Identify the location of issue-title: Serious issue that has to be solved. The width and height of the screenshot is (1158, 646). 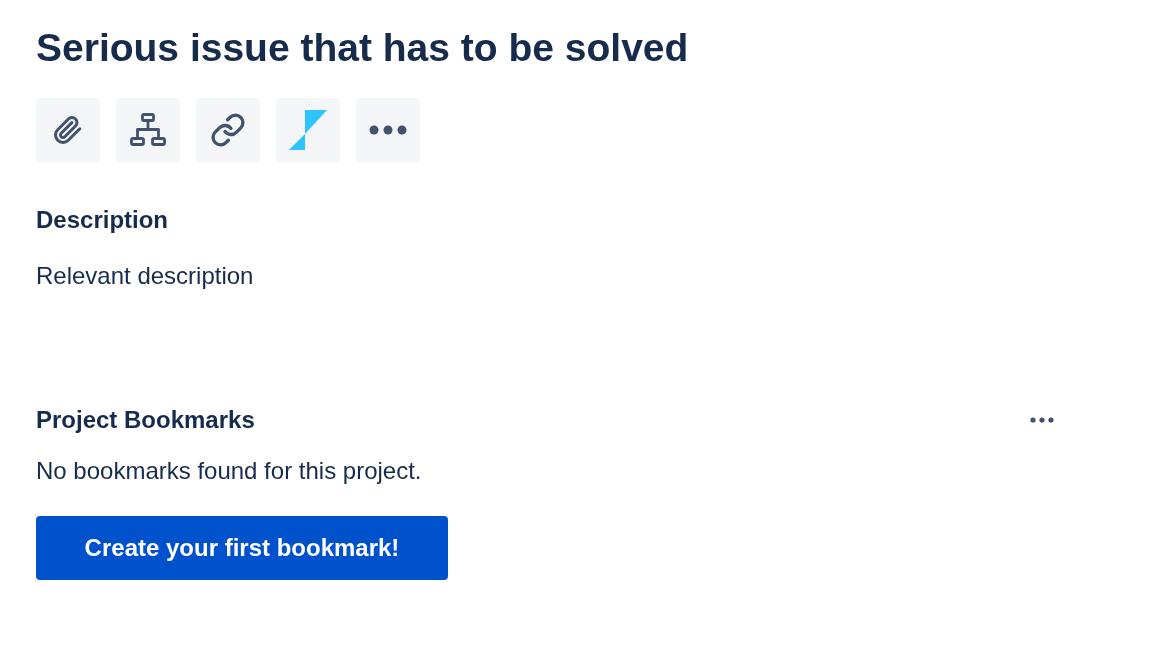
(362, 48).